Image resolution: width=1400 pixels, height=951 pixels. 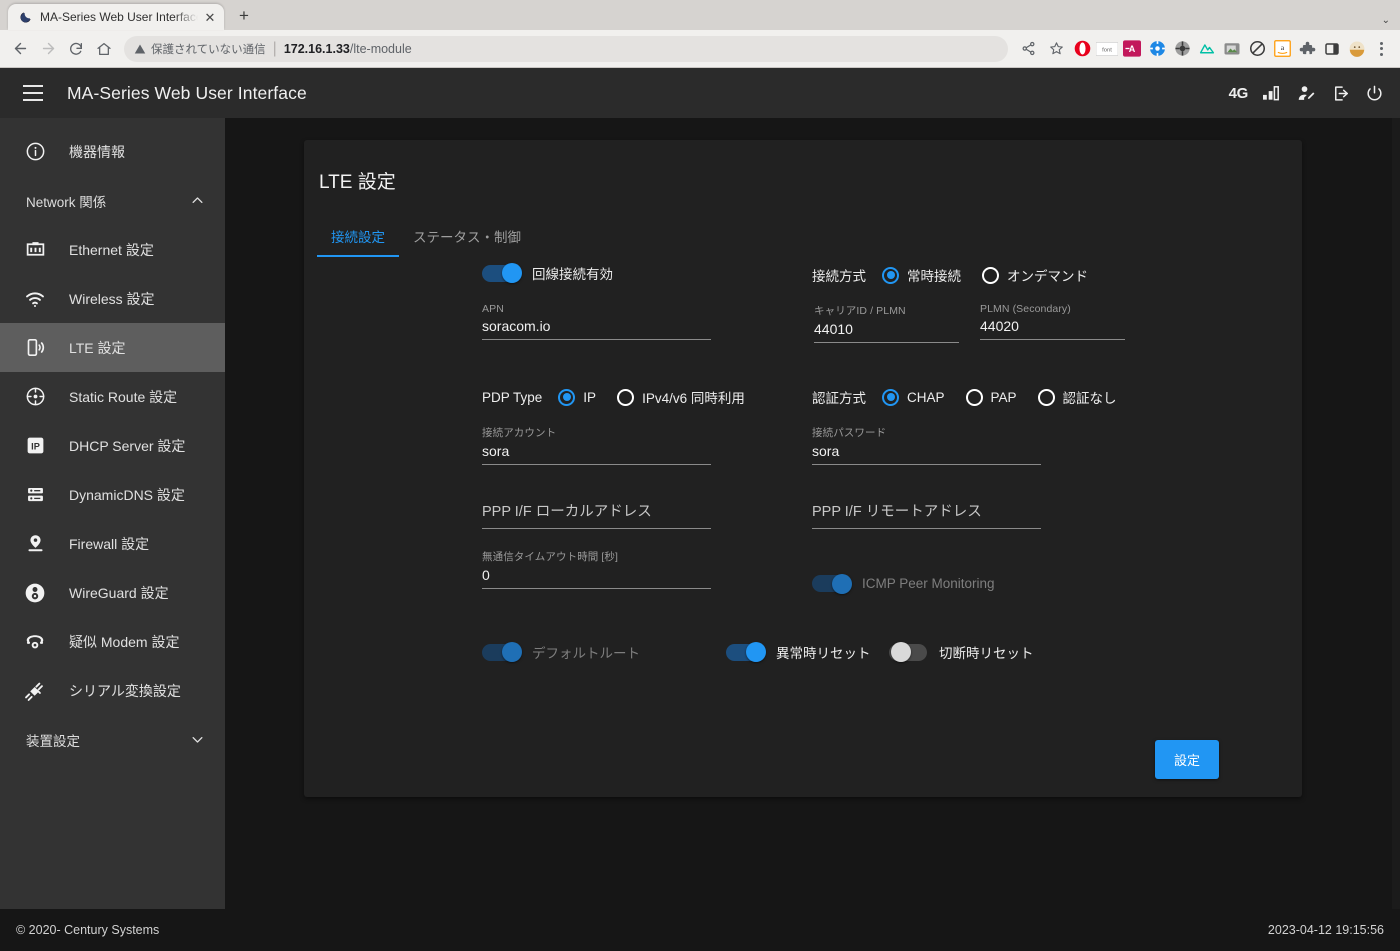 I want to click on kebab-menu-icon, so click(x=1381, y=49).